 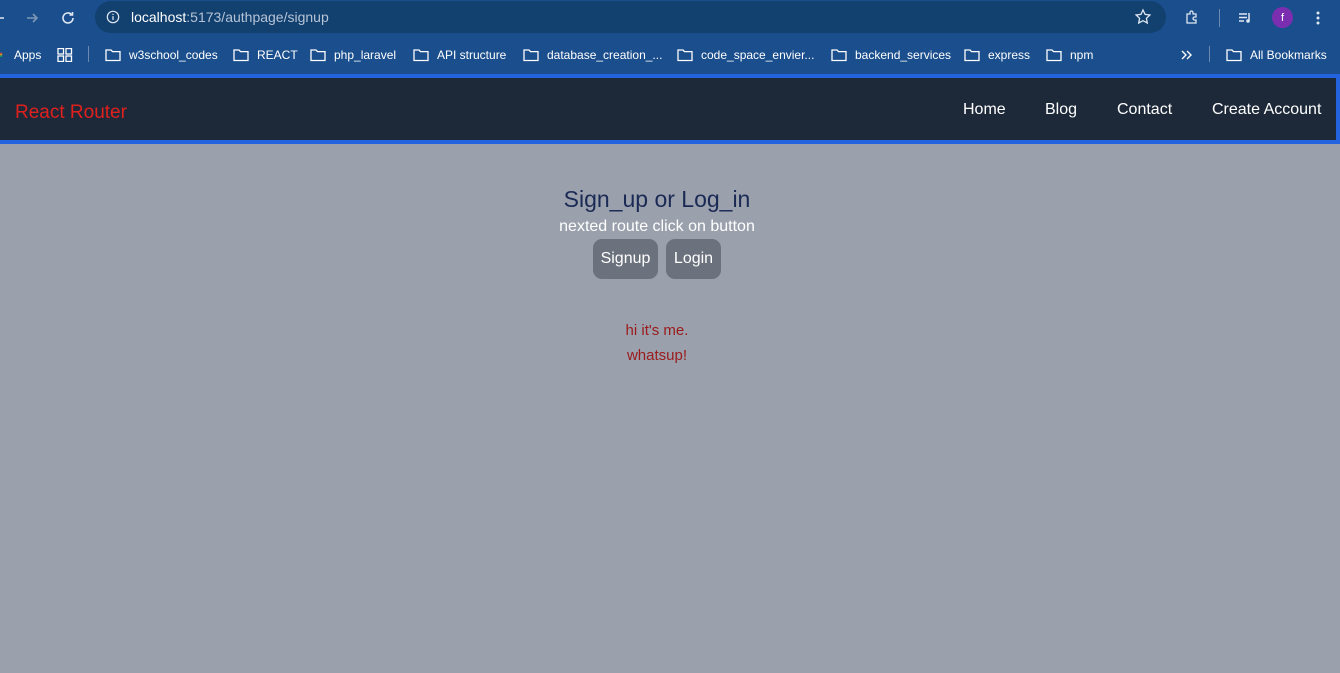 What do you see at coordinates (1143, 17) in the screenshot?
I see `bookmark-star-icon` at bounding box center [1143, 17].